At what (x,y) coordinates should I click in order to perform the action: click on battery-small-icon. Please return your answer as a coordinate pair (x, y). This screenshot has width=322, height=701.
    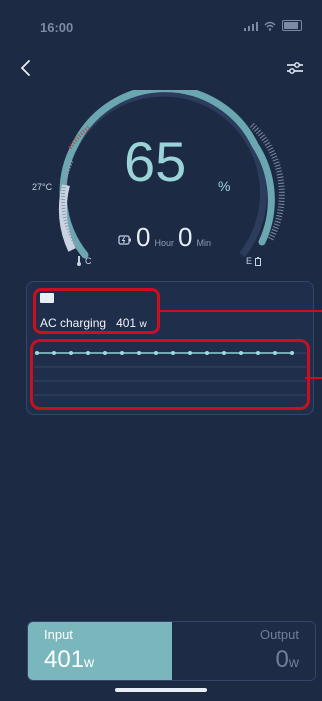
    Looking at the image, I should click on (258, 261).